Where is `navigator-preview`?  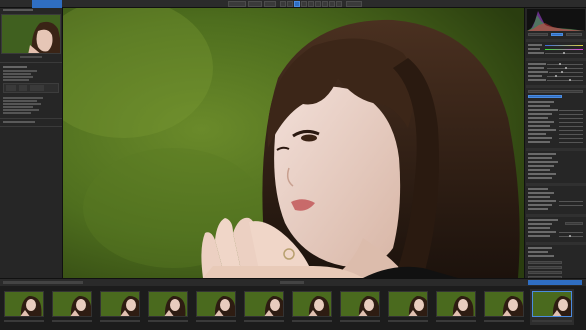
navigator-preview is located at coordinates (31, 34).